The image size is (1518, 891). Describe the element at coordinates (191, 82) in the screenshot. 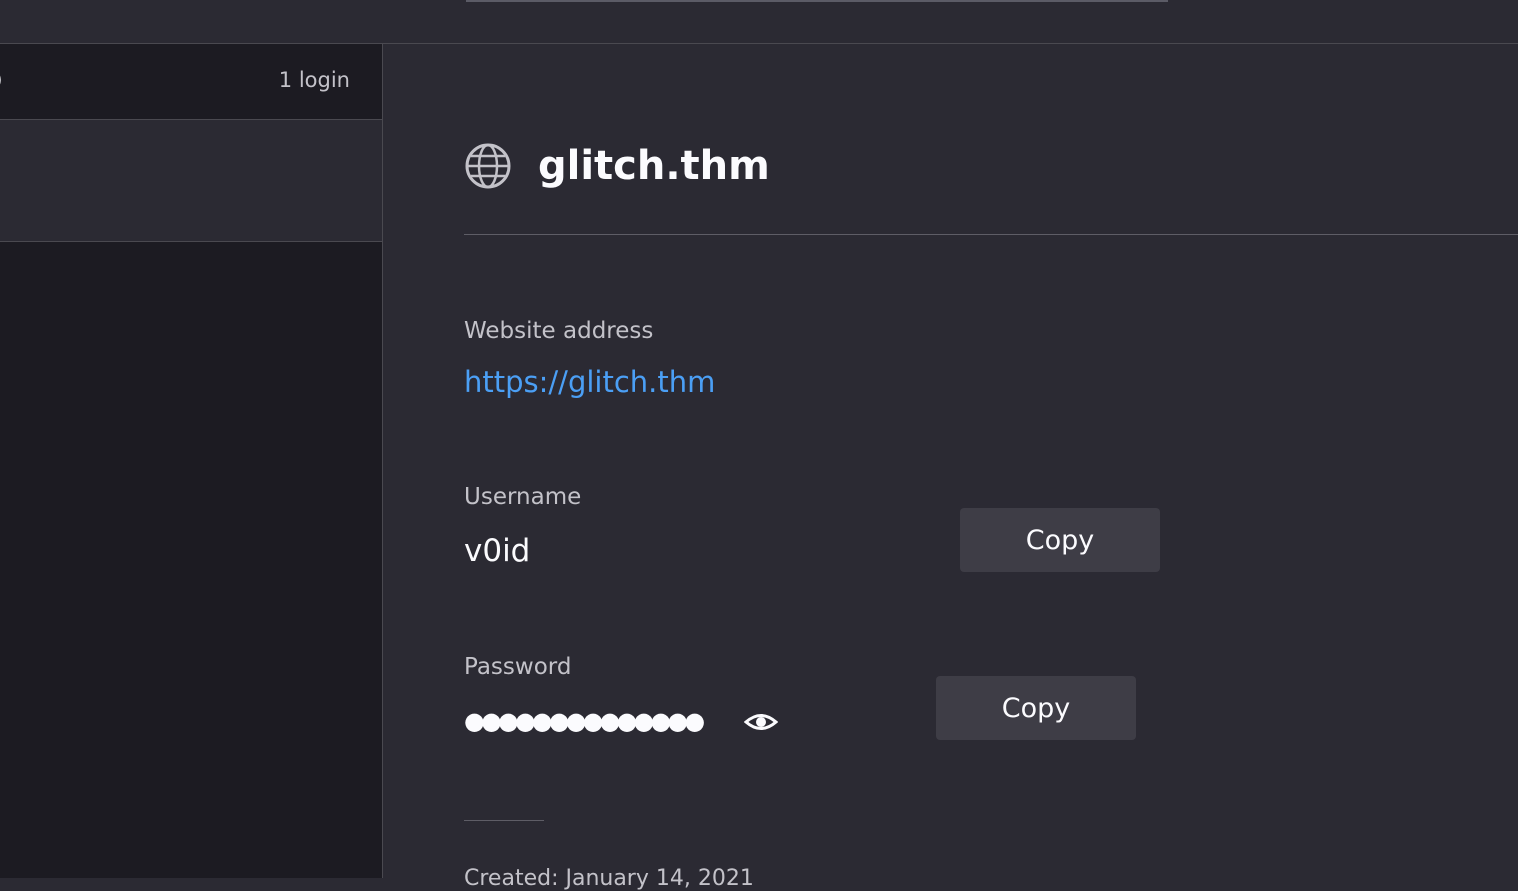

I see `logins-list-header: ) 1 login` at that location.